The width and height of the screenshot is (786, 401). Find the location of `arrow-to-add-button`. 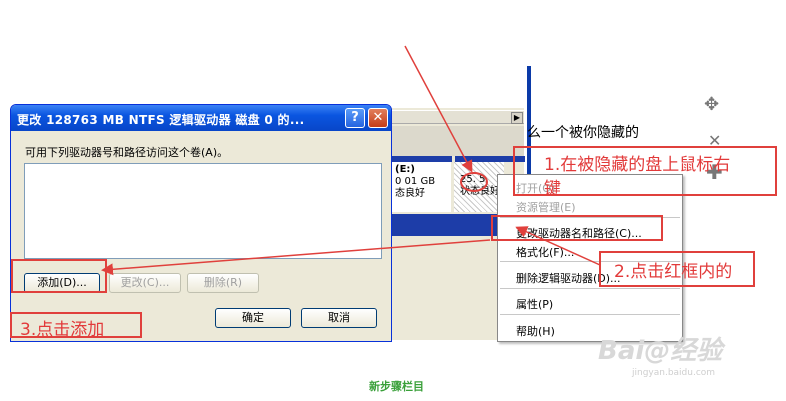

arrow-to-add-button is located at coordinates (296, 257).